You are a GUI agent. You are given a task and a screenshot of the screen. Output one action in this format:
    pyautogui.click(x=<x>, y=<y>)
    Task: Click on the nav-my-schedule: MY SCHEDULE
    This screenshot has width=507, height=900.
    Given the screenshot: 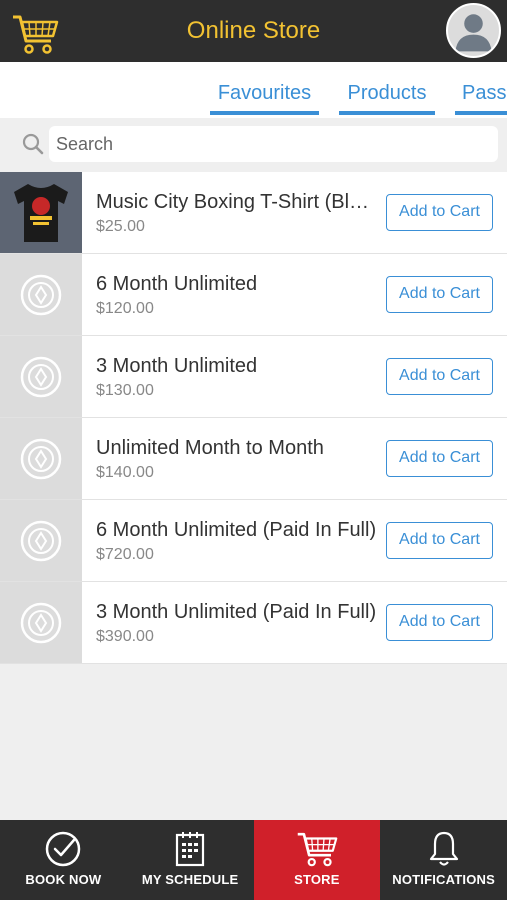 What is the action you would take?
    pyautogui.click(x=190, y=860)
    